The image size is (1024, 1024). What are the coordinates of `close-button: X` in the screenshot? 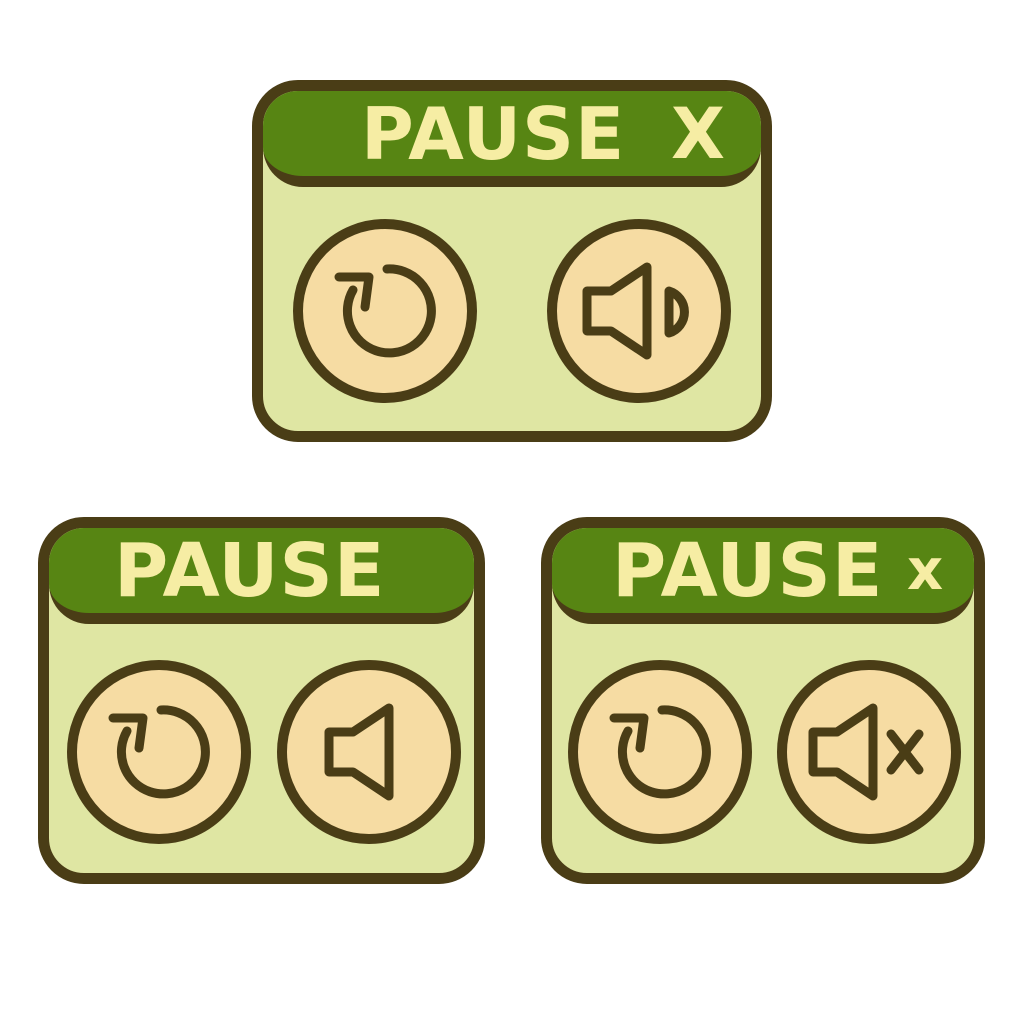 It's located at (698, 134).